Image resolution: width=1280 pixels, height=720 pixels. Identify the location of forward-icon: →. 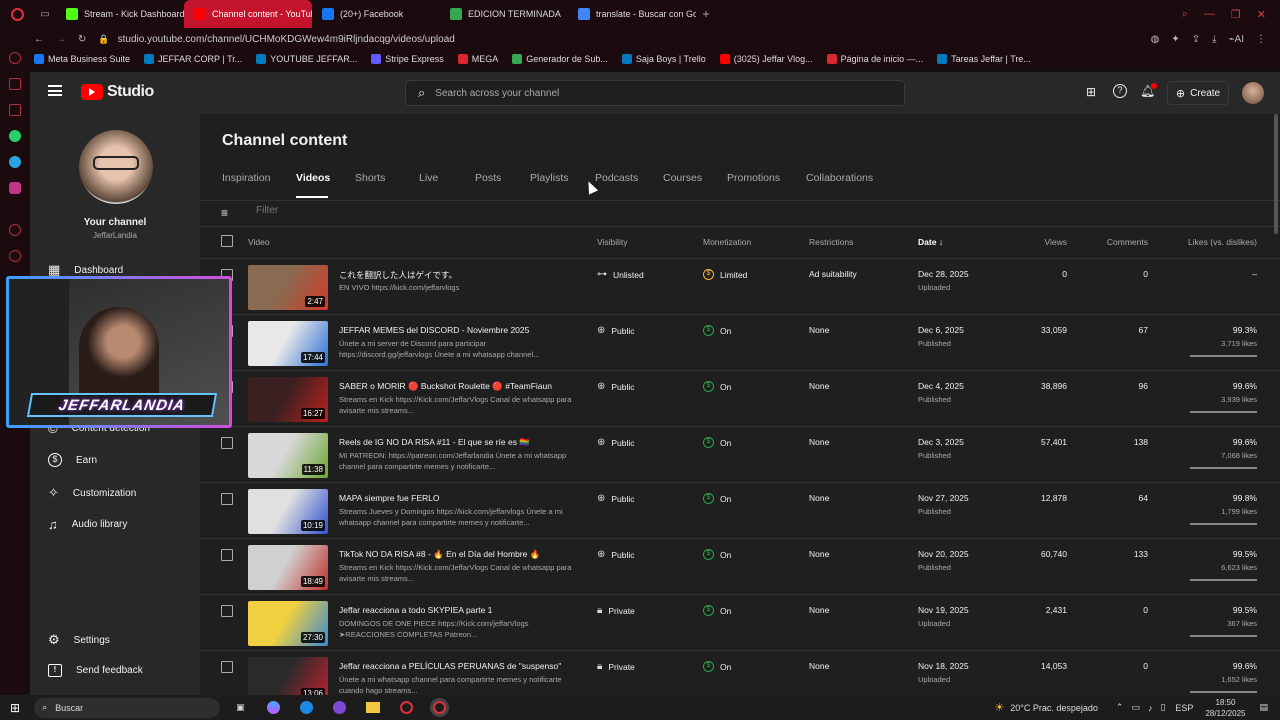
(61, 39).